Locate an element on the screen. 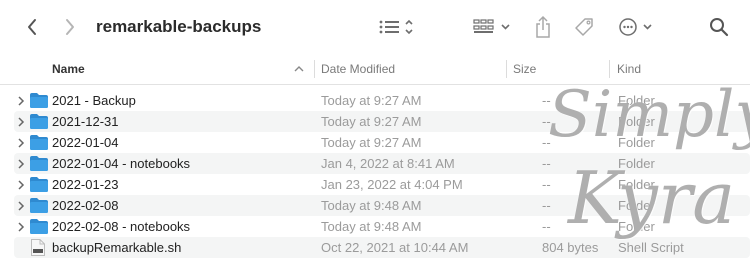 The width and height of the screenshot is (750, 279). share-icon is located at coordinates (543, 26).